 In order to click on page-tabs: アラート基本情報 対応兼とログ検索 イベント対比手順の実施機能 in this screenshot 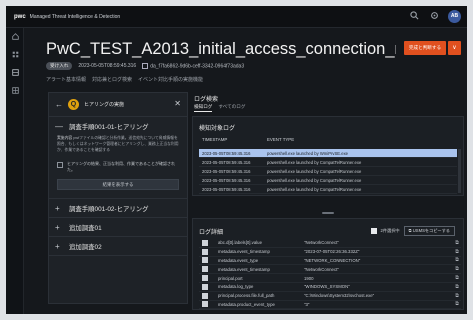, I will do `click(124, 79)`.